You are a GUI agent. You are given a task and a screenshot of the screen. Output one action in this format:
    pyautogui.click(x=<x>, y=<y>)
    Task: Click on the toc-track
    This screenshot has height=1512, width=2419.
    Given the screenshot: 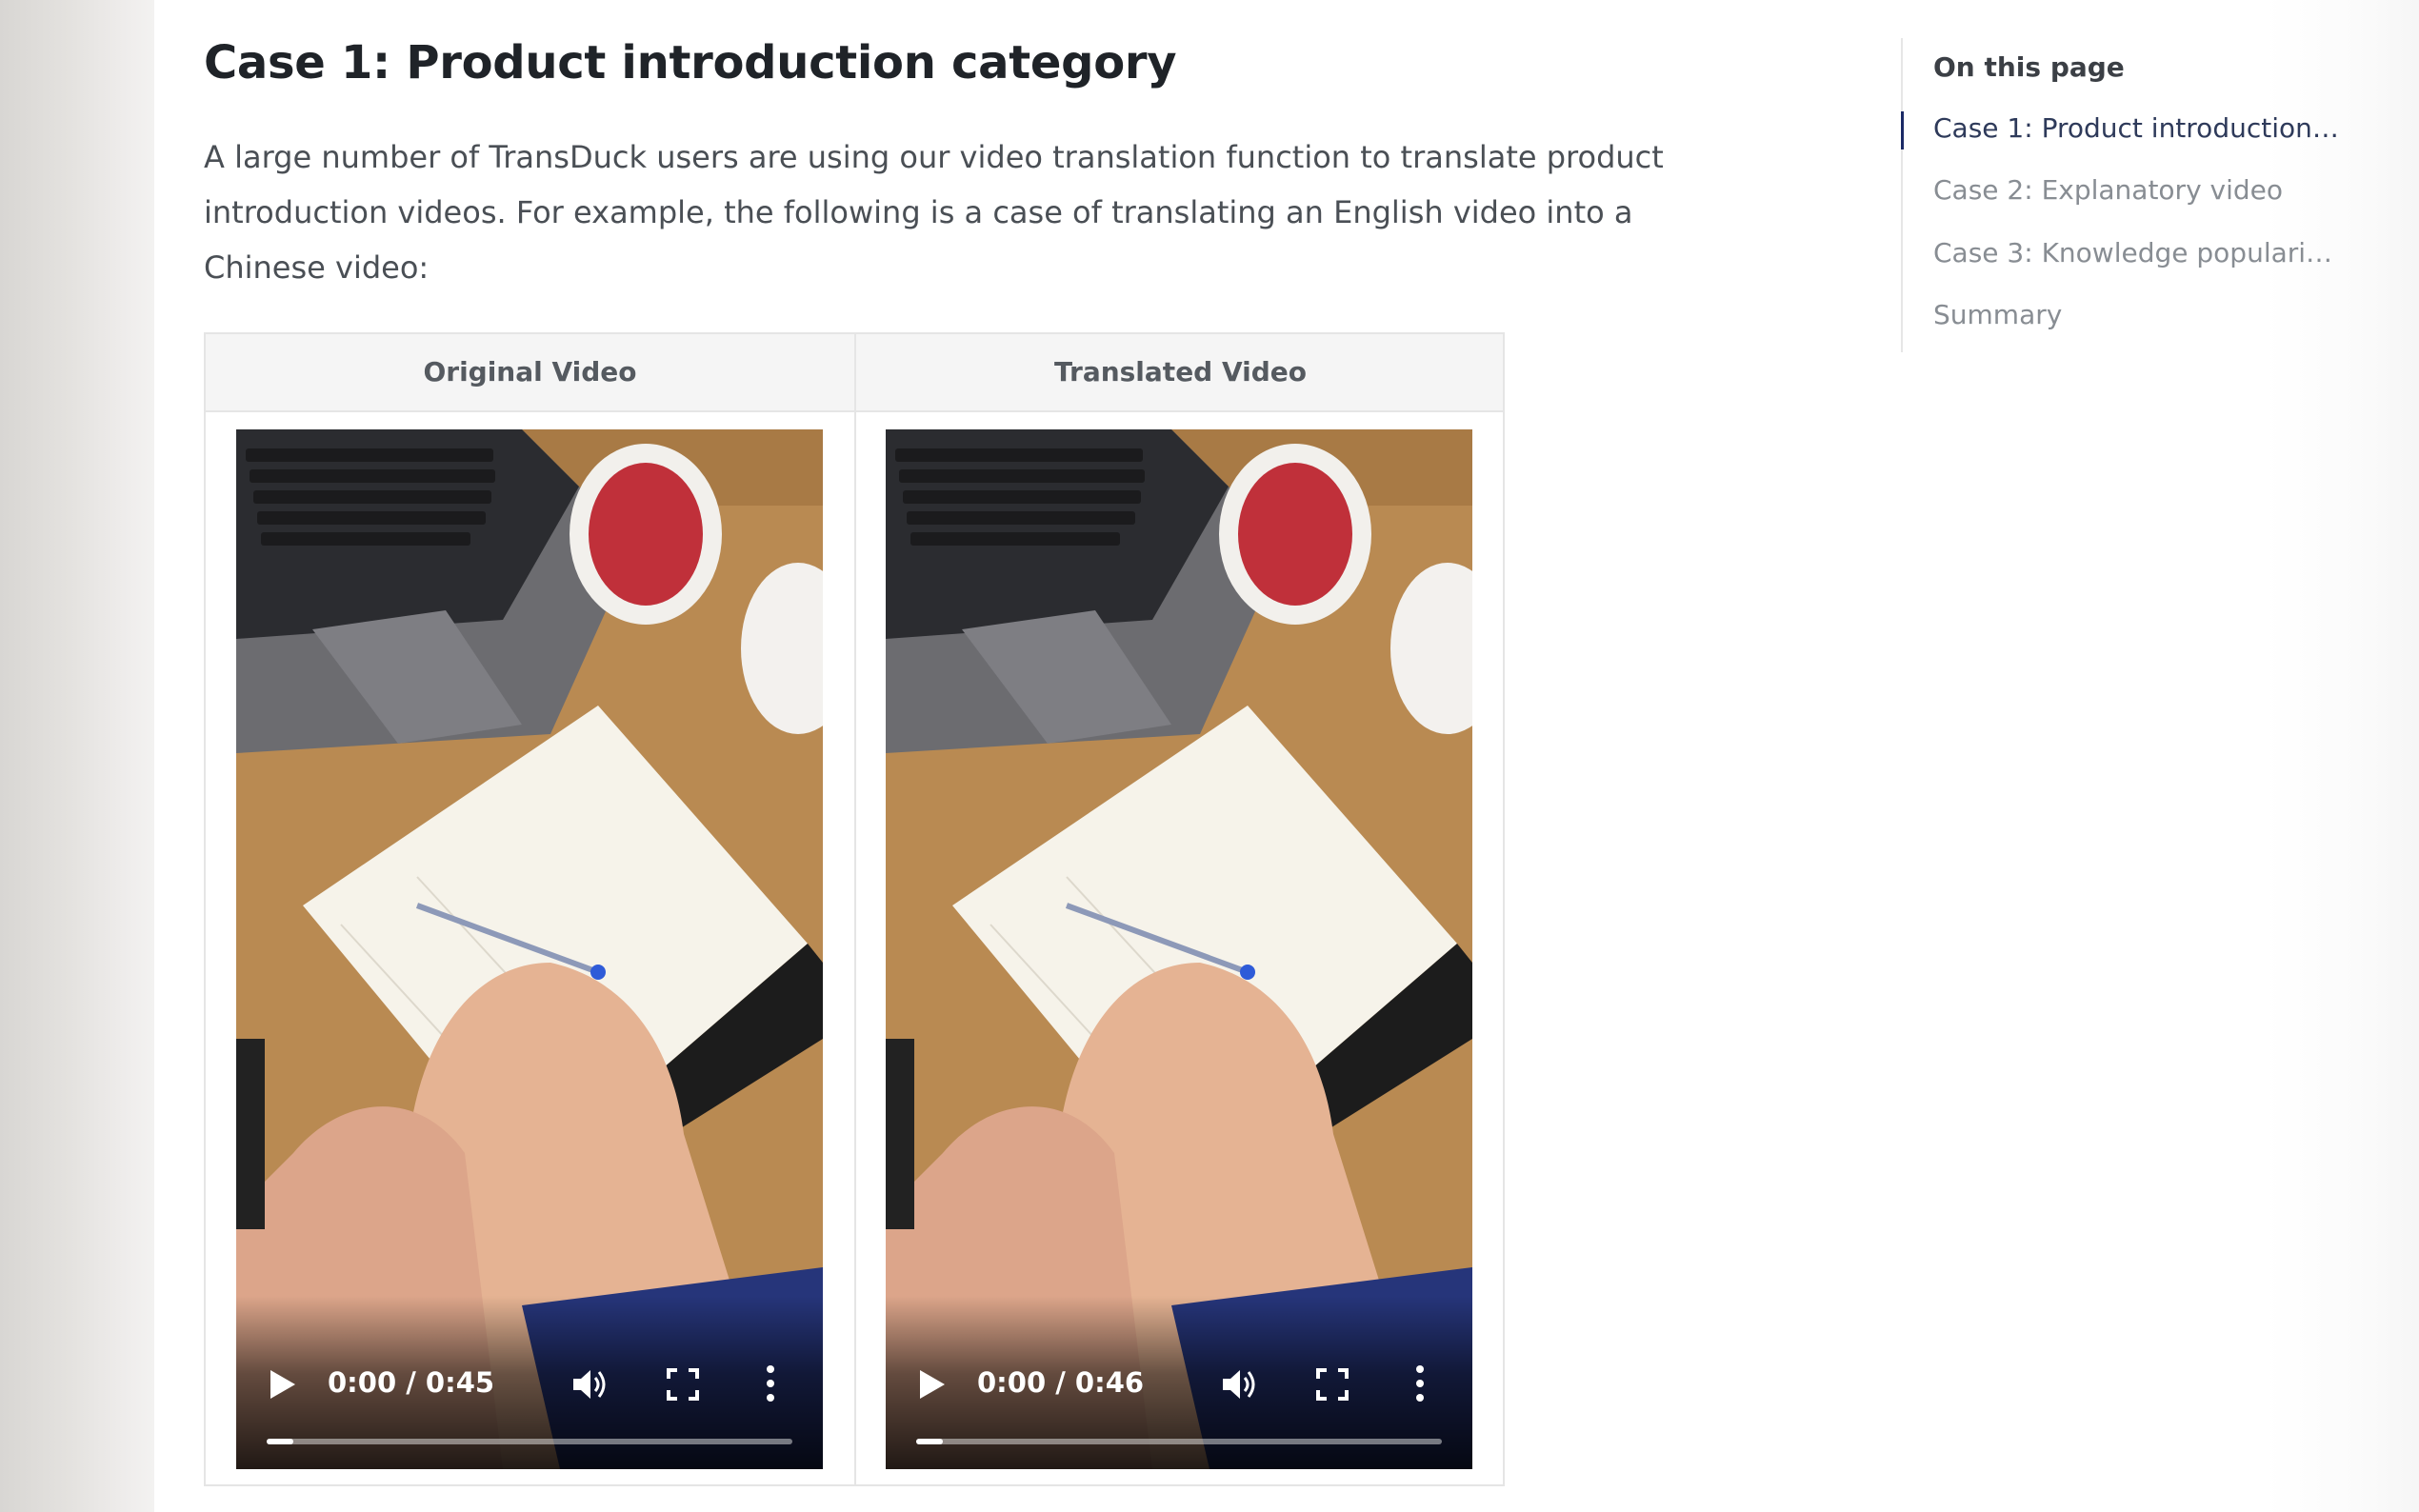 What is the action you would take?
    pyautogui.click(x=1902, y=195)
    